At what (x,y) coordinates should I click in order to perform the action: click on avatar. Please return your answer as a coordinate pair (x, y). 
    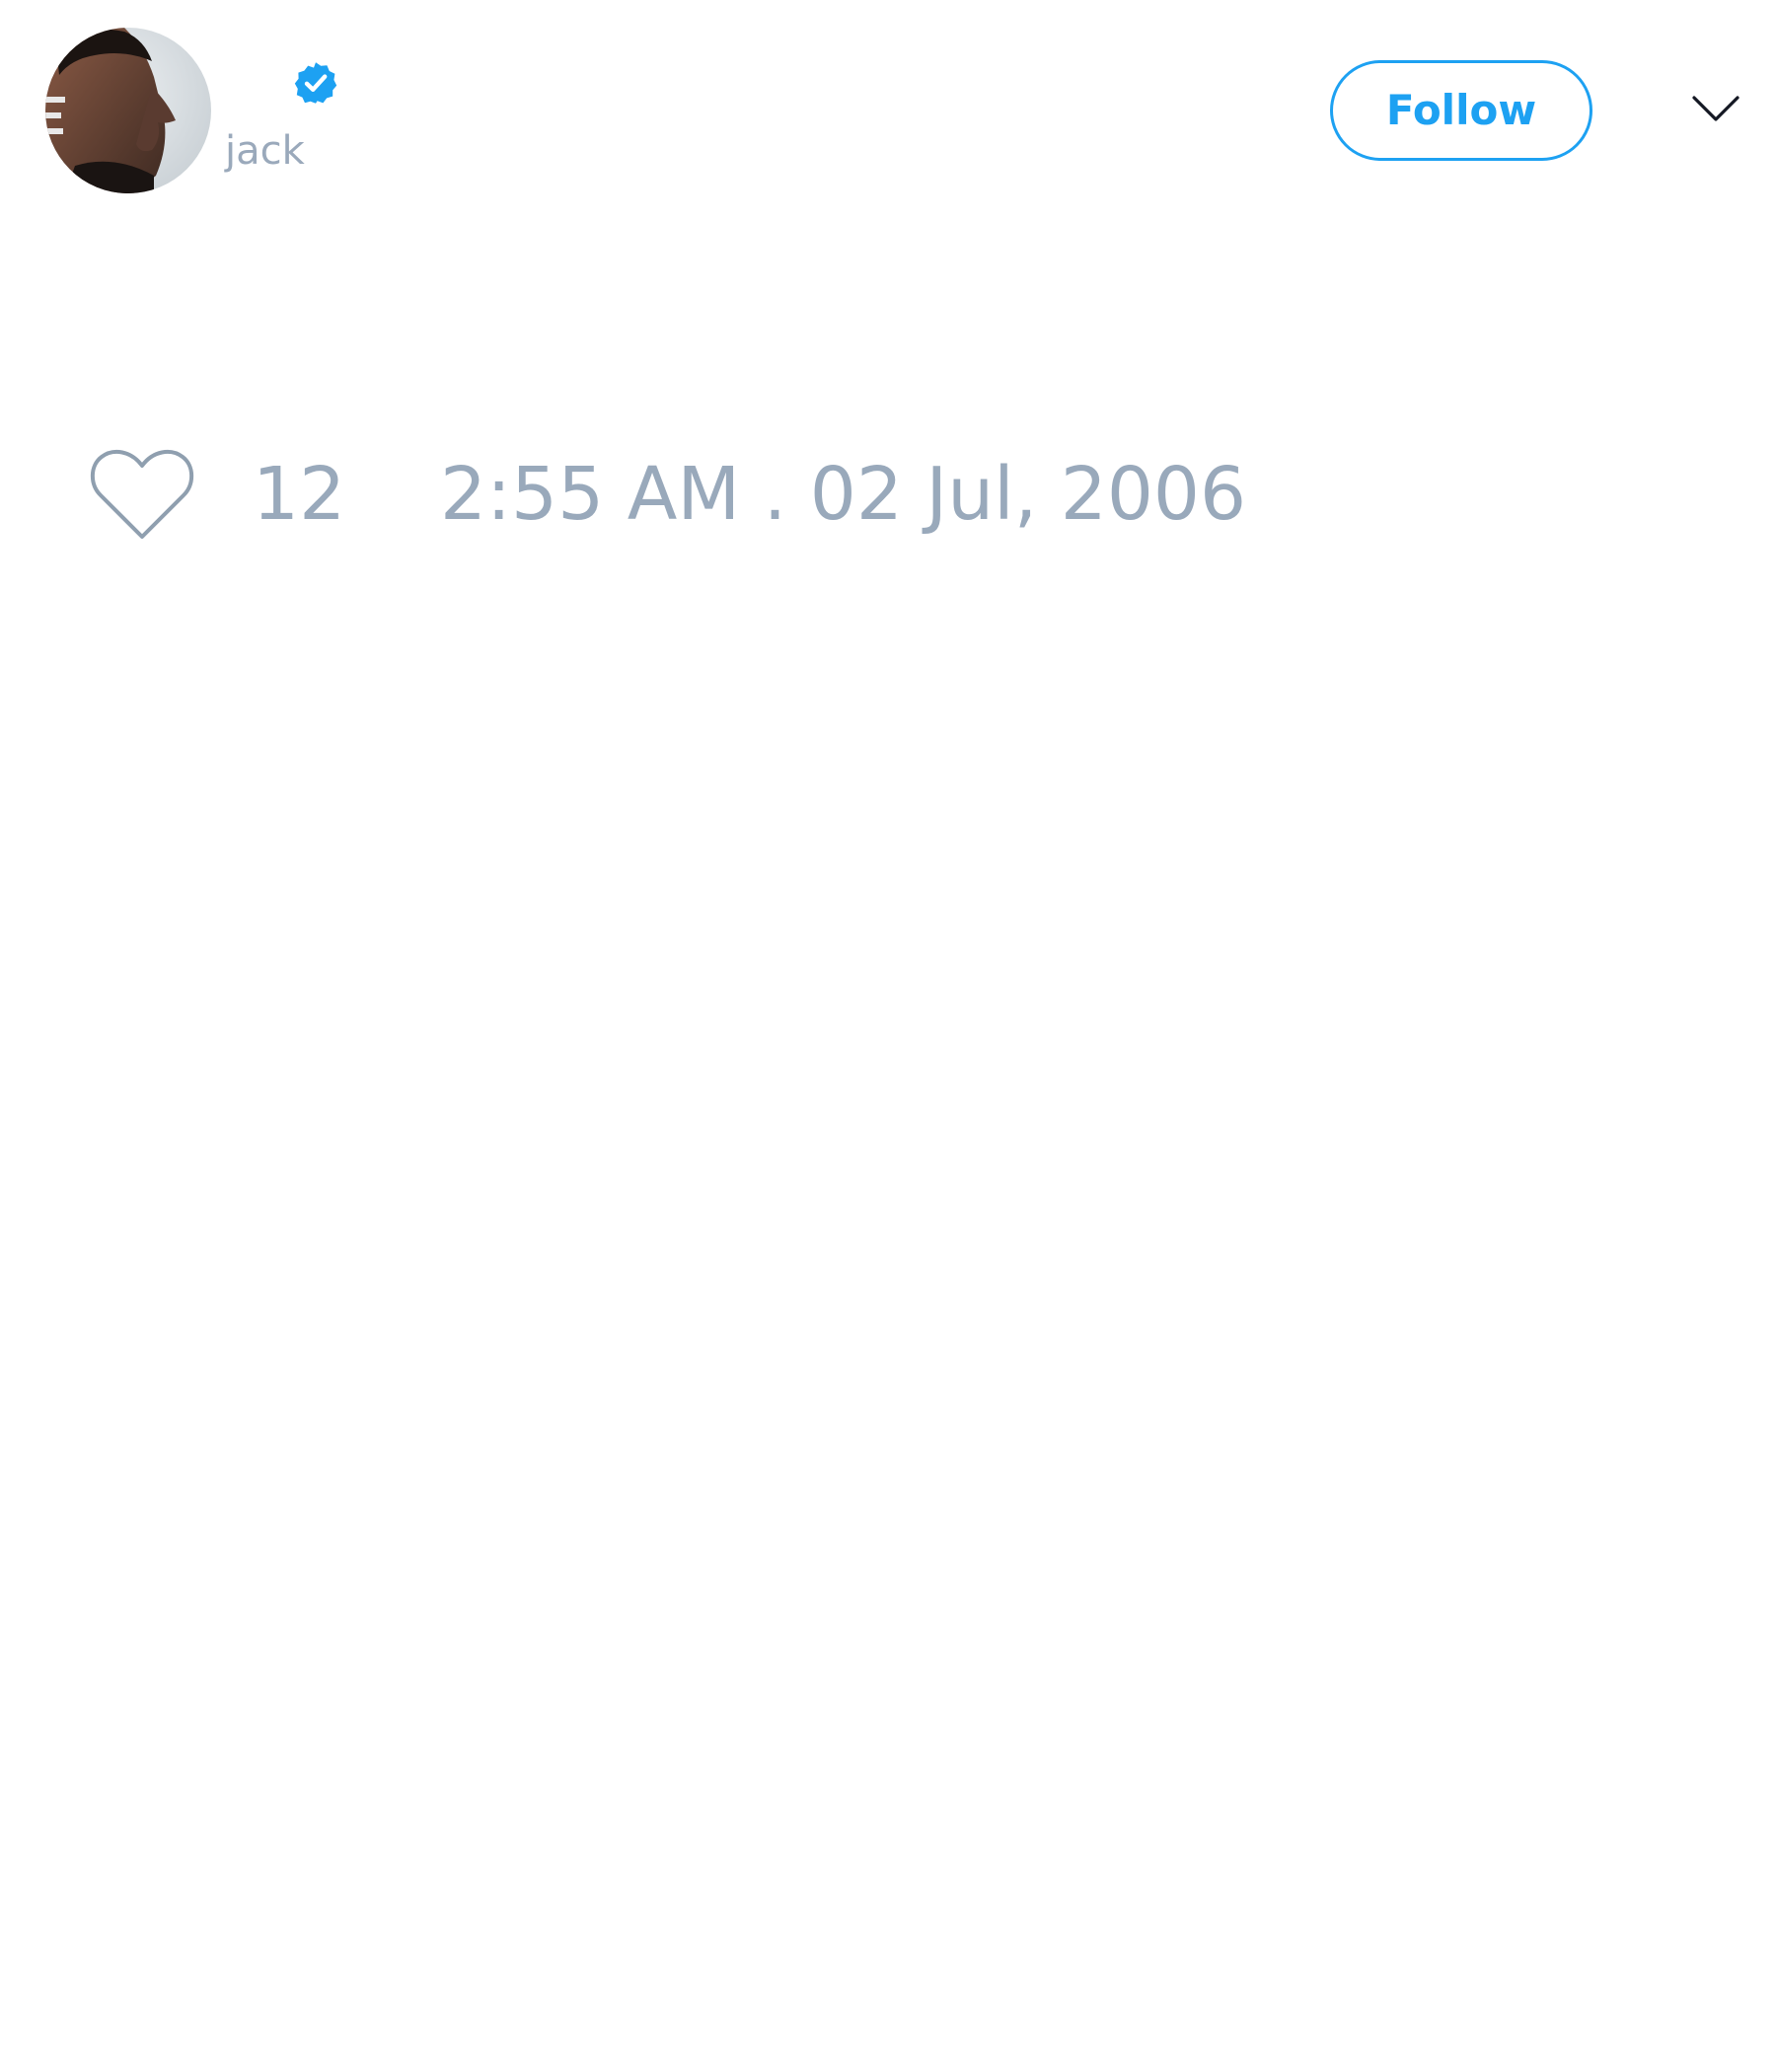
    Looking at the image, I should click on (128, 111).